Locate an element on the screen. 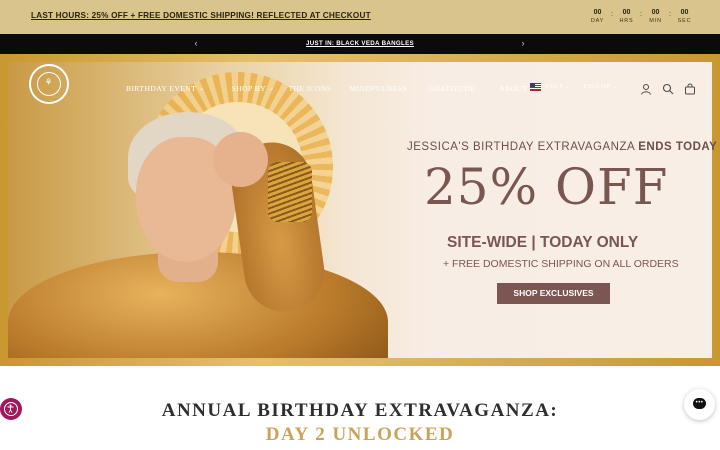  currency-selector: USD $ ⌄ is located at coordinates (557, 87).